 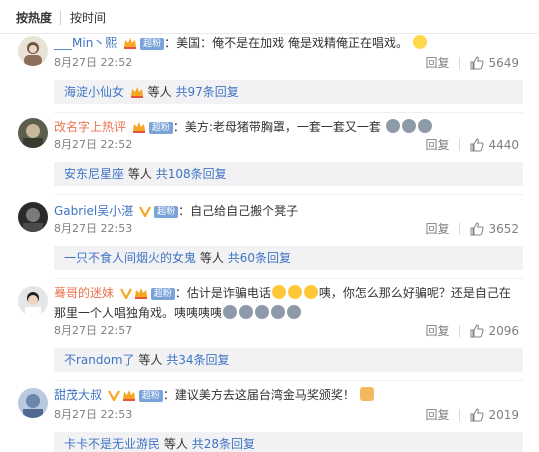 What do you see at coordinates (90, 127) in the screenshot?
I see `comment-username: 改名字上热评` at bounding box center [90, 127].